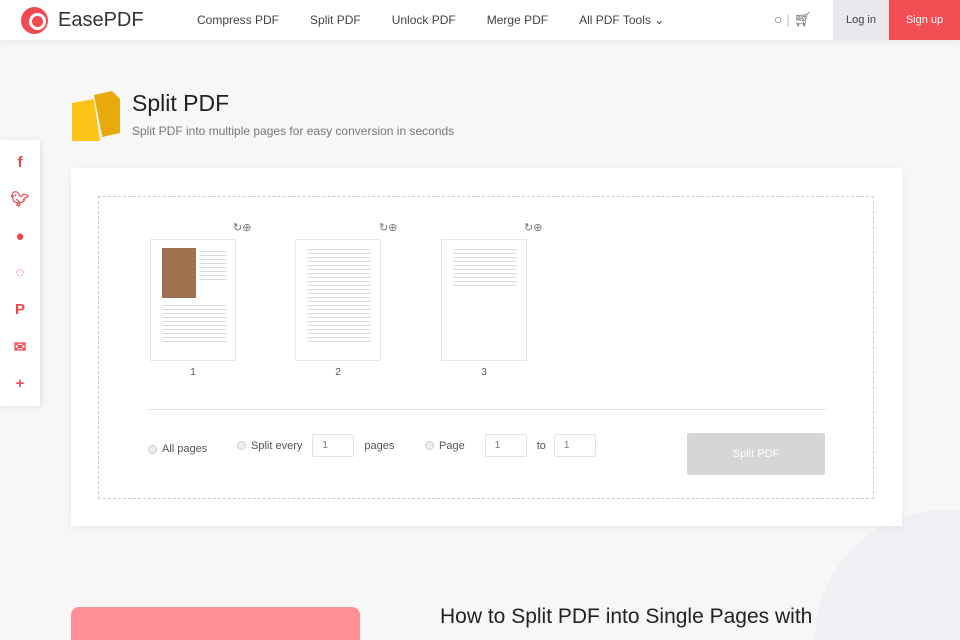 The width and height of the screenshot is (960, 640). I want to click on option-all-pages: All pages, so click(177, 449).